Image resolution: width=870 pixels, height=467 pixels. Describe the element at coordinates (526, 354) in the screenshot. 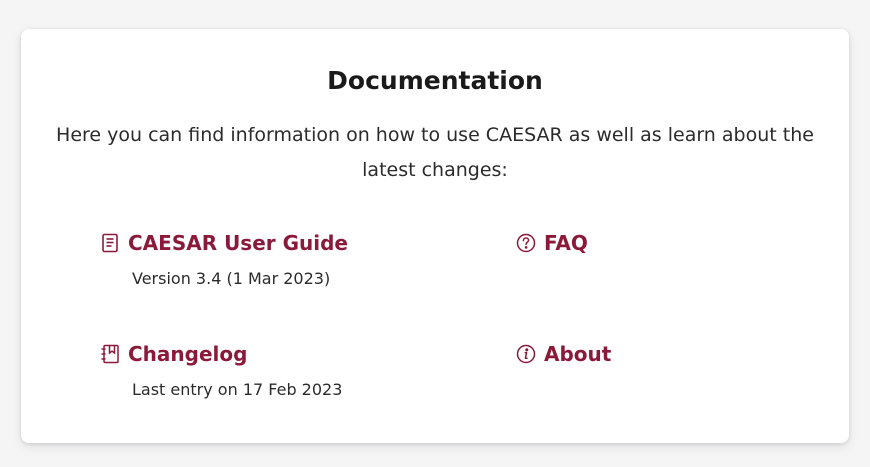

I see `info-circle-icon` at that location.